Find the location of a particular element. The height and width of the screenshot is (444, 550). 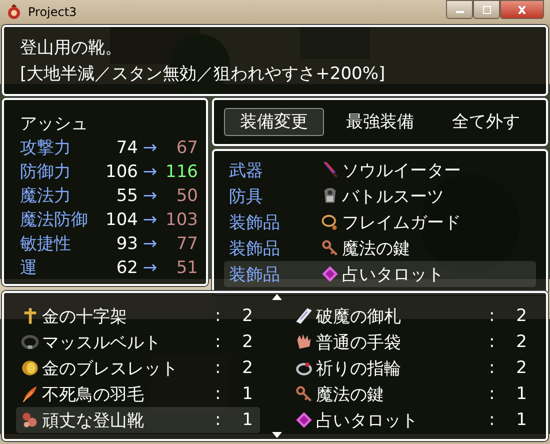

app-icon is located at coordinates (14, 12).